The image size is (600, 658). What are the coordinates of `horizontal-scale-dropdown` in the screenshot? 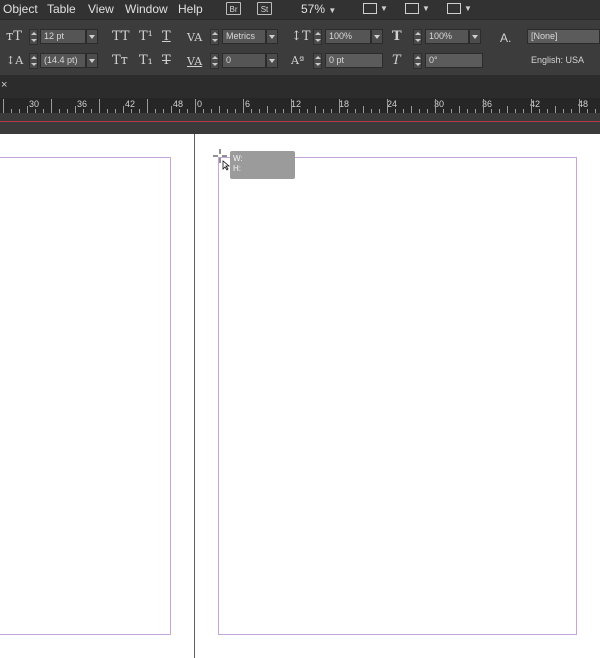 It's located at (475, 36).